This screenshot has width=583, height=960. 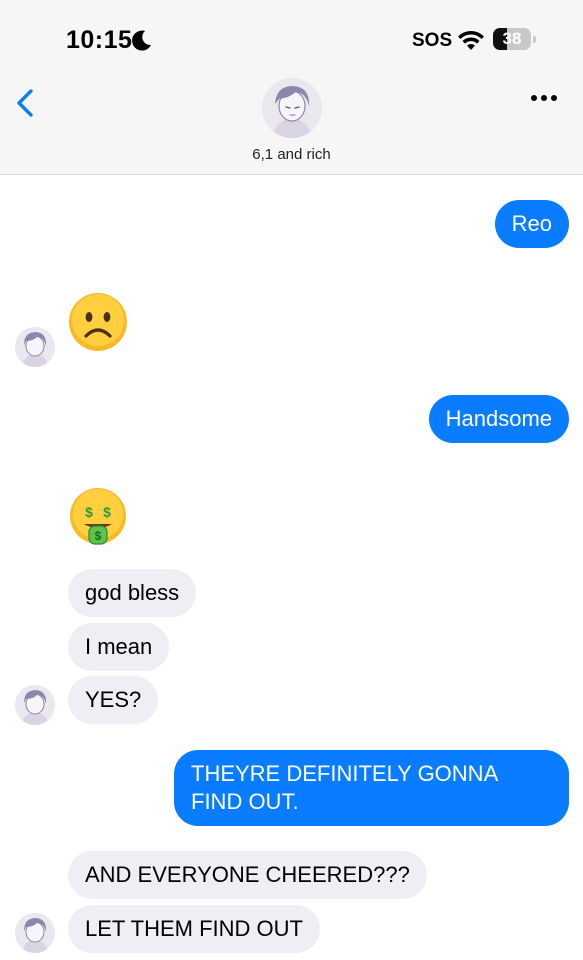 I want to click on moon-icon, so click(x=141, y=40).